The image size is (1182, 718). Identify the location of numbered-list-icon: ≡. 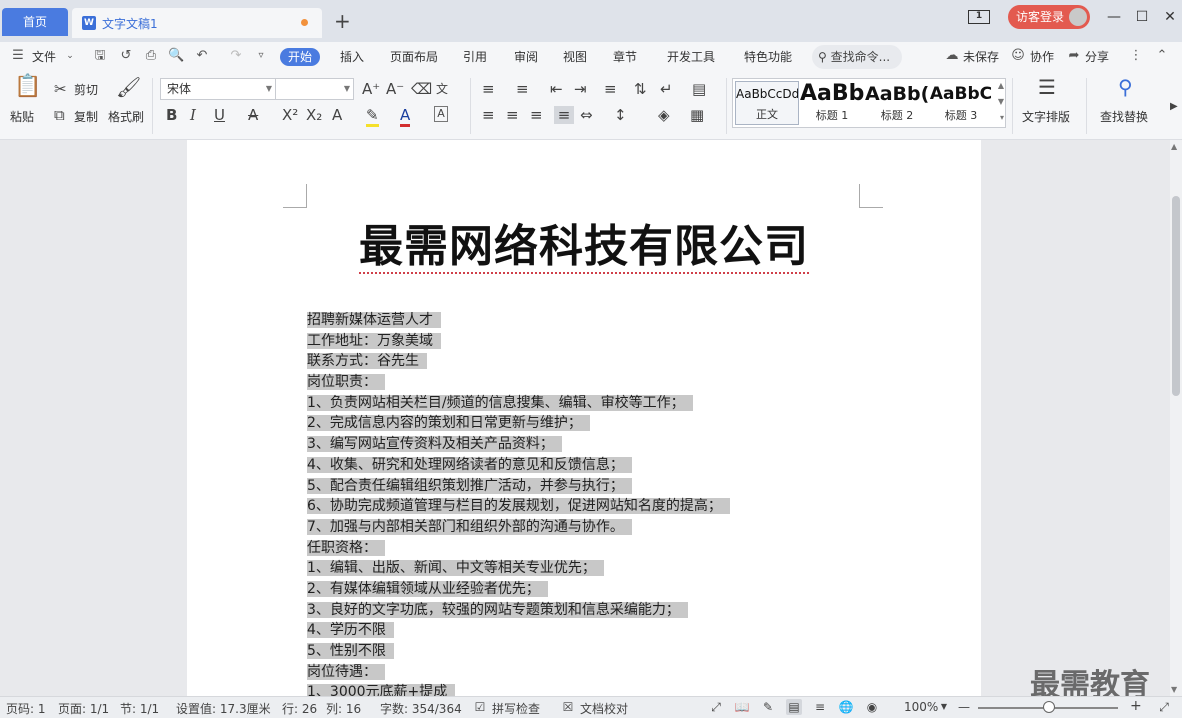
(522, 89).